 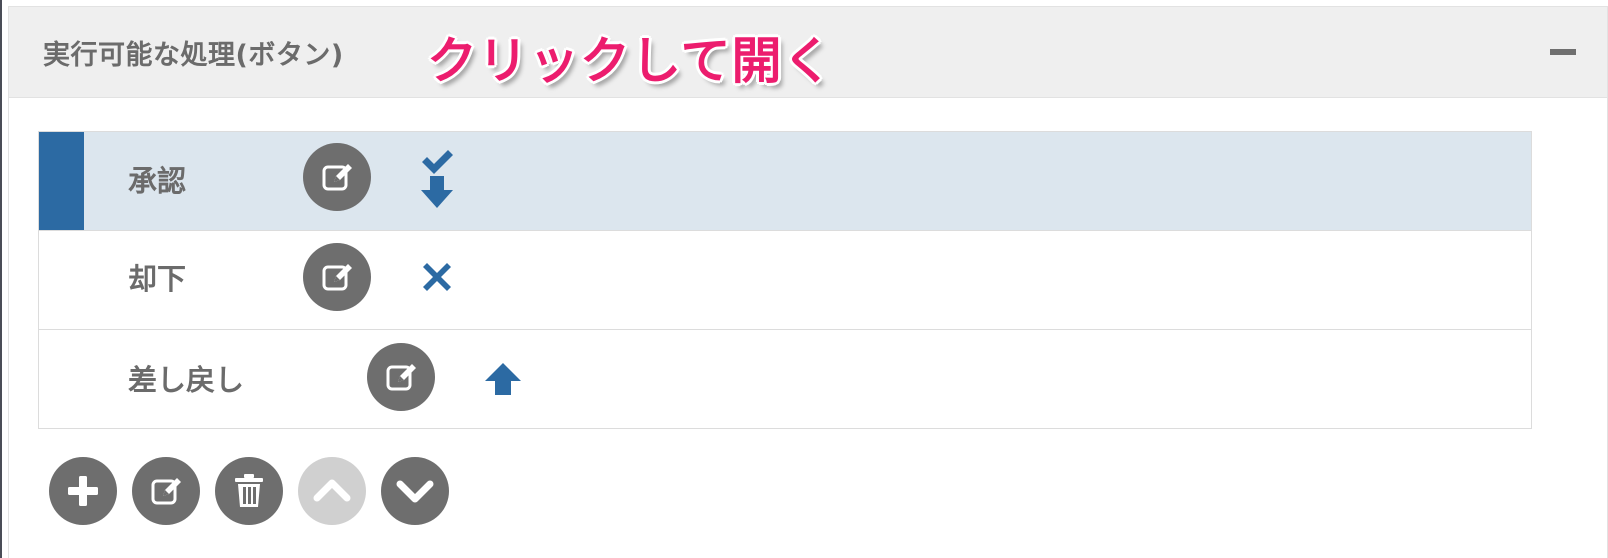 What do you see at coordinates (157, 181) in the screenshot?
I see `action-label: 承認` at bounding box center [157, 181].